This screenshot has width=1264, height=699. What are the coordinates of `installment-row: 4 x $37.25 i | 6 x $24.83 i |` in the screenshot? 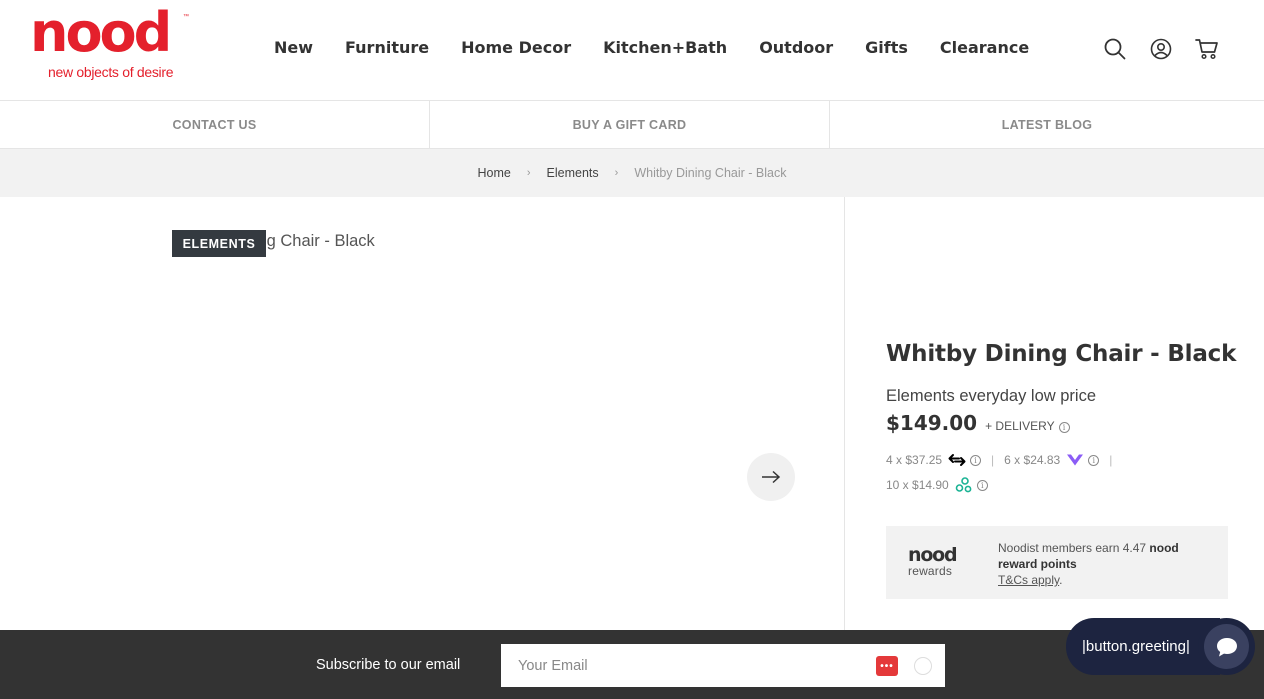 It's located at (1004, 460).